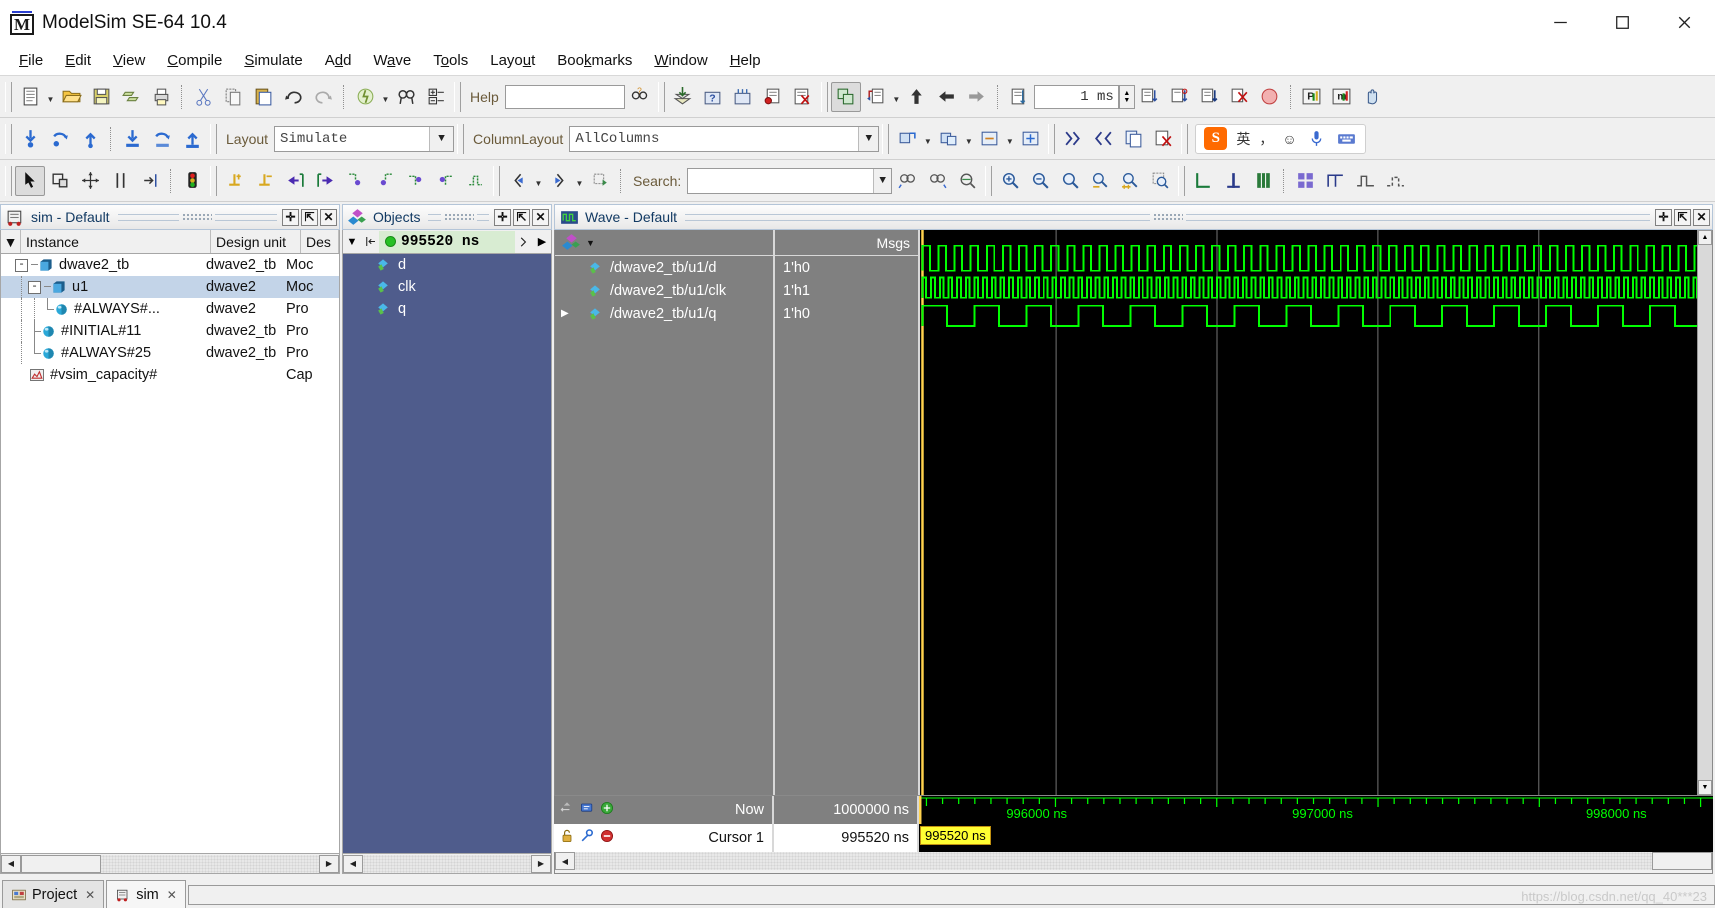 The image size is (1715, 908). What do you see at coordinates (541, 863) in the screenshot?
I see `scroll-right-icon: ▶` at bounding box center [541, 863].